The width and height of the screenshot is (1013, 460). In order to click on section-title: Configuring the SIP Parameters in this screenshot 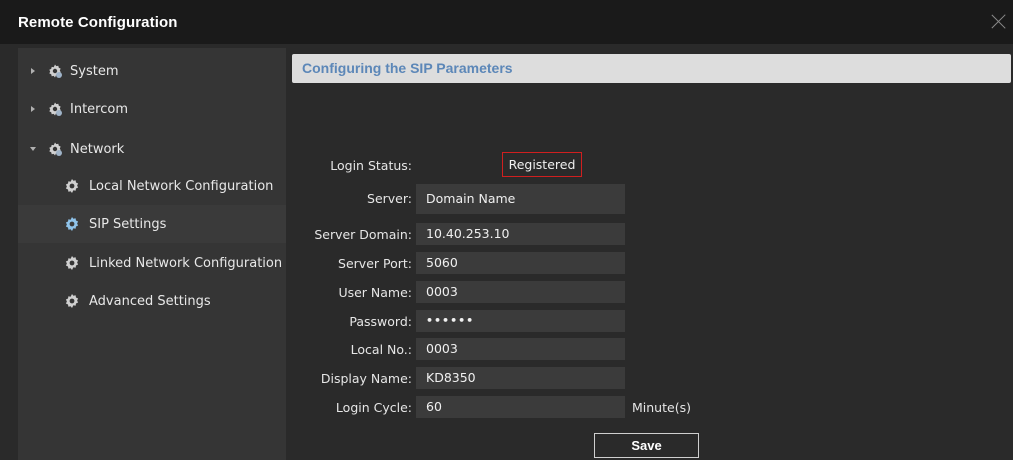, I will do `click(407, 68)`.